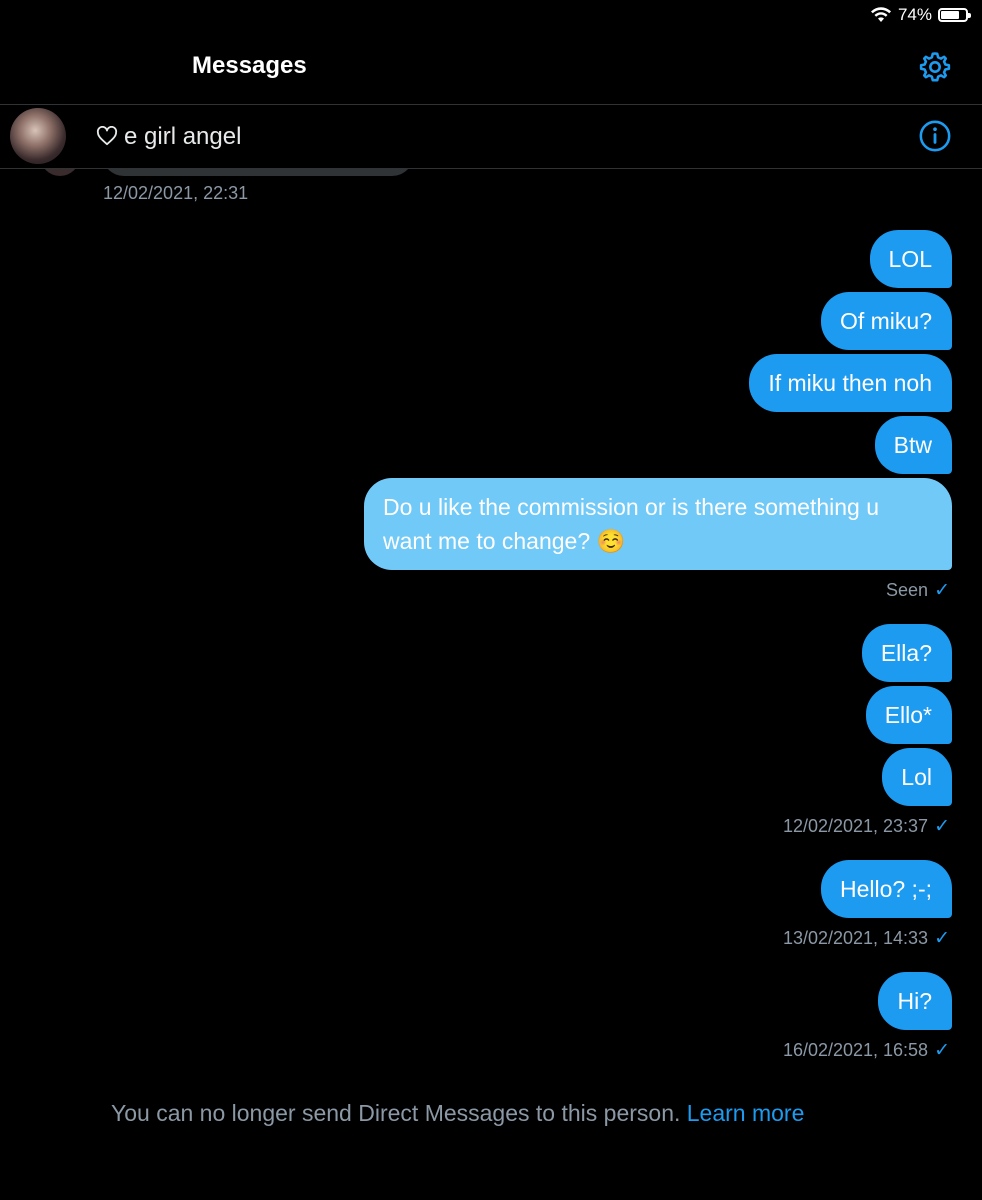  What do you see at coordinates (907, 590) in the screenshot?
I see `seen-label: Seen` at bounding box center [907, 590].